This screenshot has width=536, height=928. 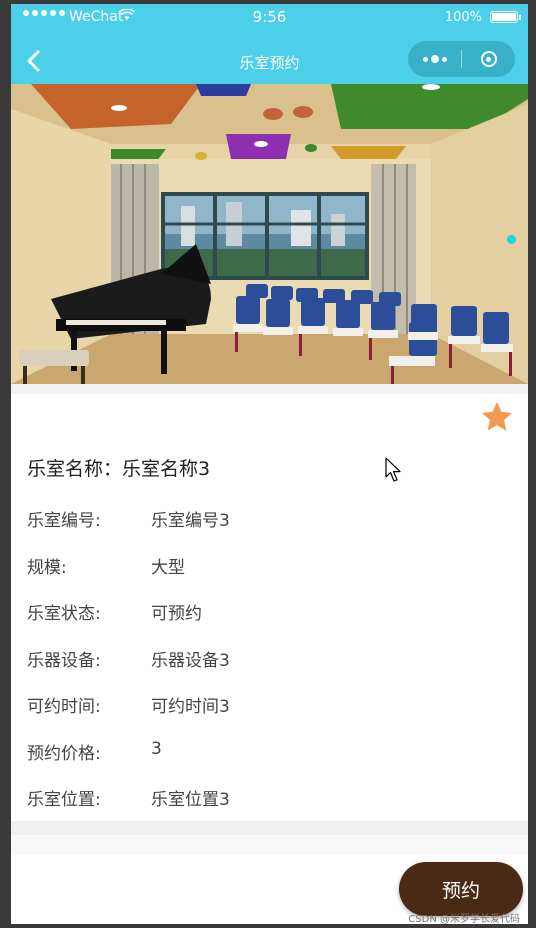 I want to click on detail-label: 可约时间:, so click(x=64, y=707).